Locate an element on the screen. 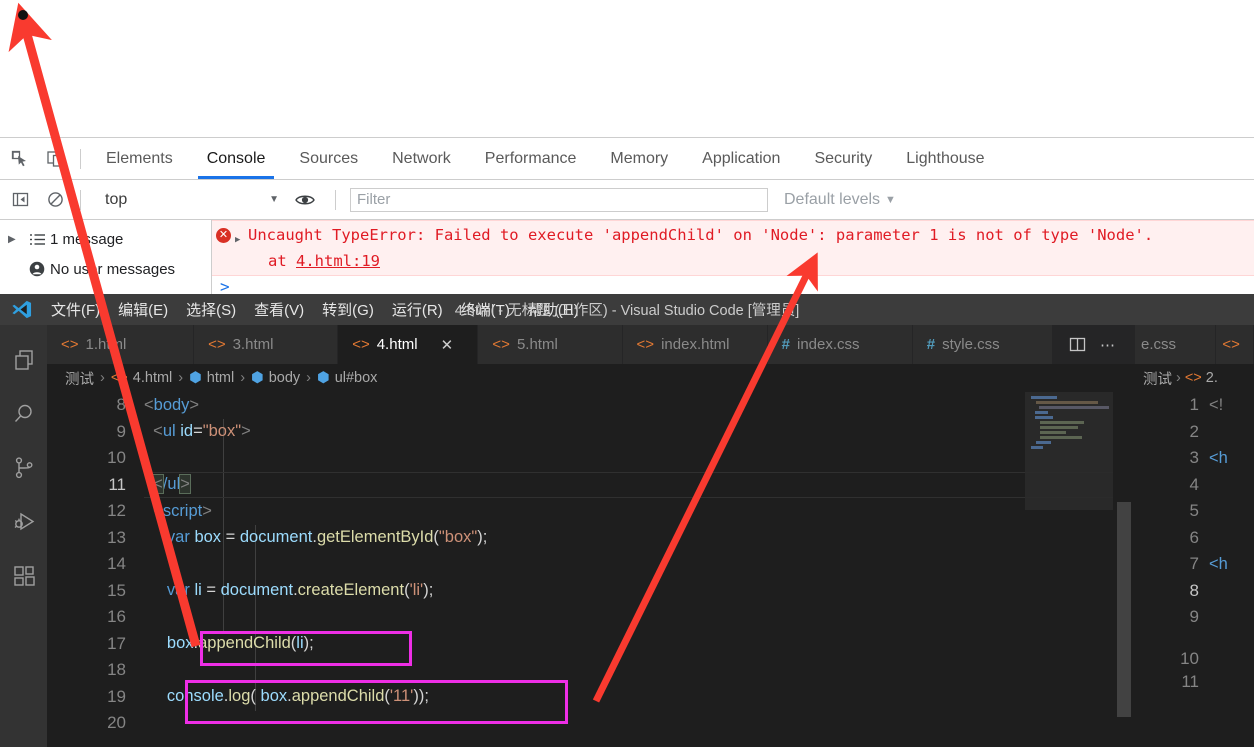 The image size is (1254, 747). side-code-content: 1 <! 2 3 <h 4 5 6 7 <h 8 9 10 11 is located at coordinates (1192, 569).